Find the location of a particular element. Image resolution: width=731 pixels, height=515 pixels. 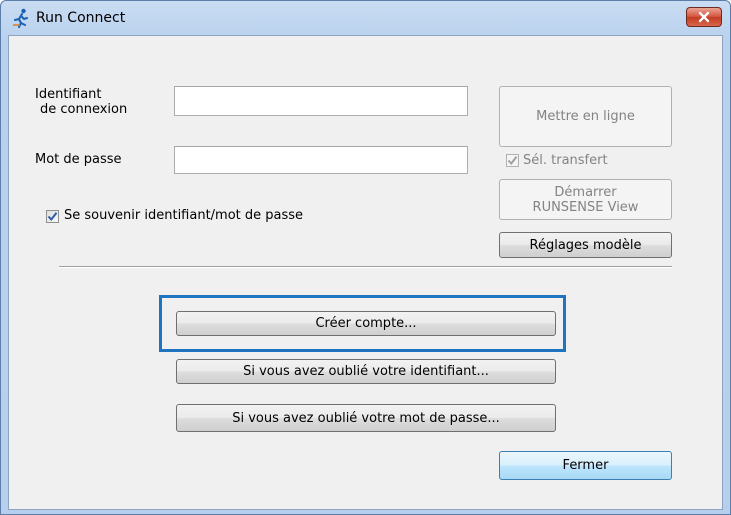

start-view-label-line2: RUNSENSE View is located at coordinates (585, 207).